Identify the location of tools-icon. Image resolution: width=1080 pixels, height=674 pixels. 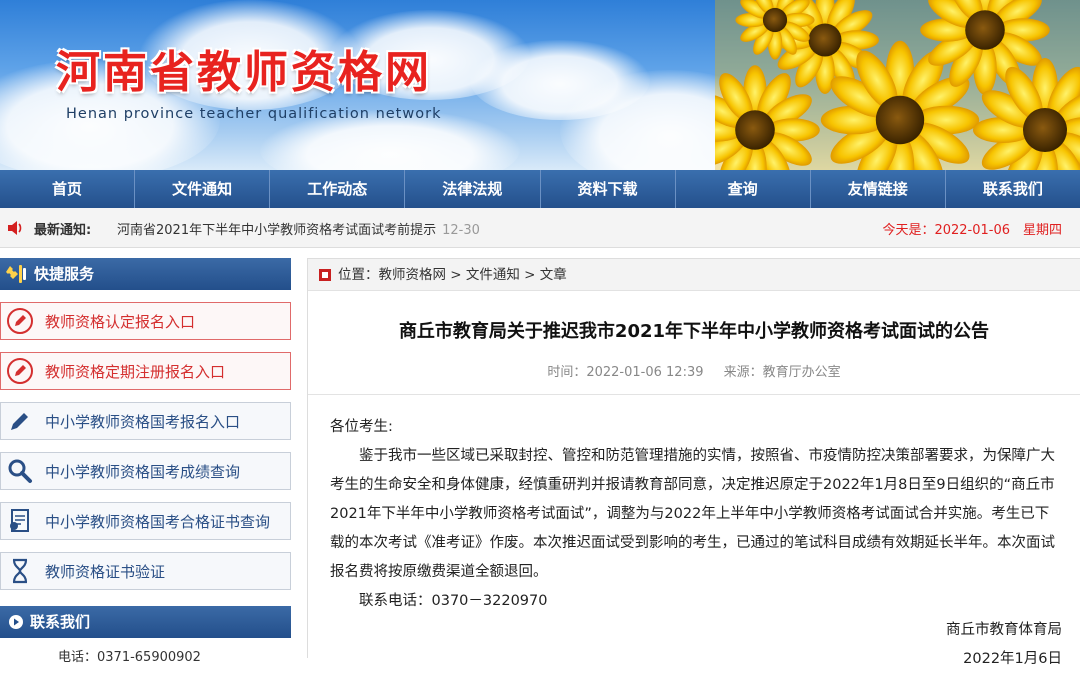
(16, 274).